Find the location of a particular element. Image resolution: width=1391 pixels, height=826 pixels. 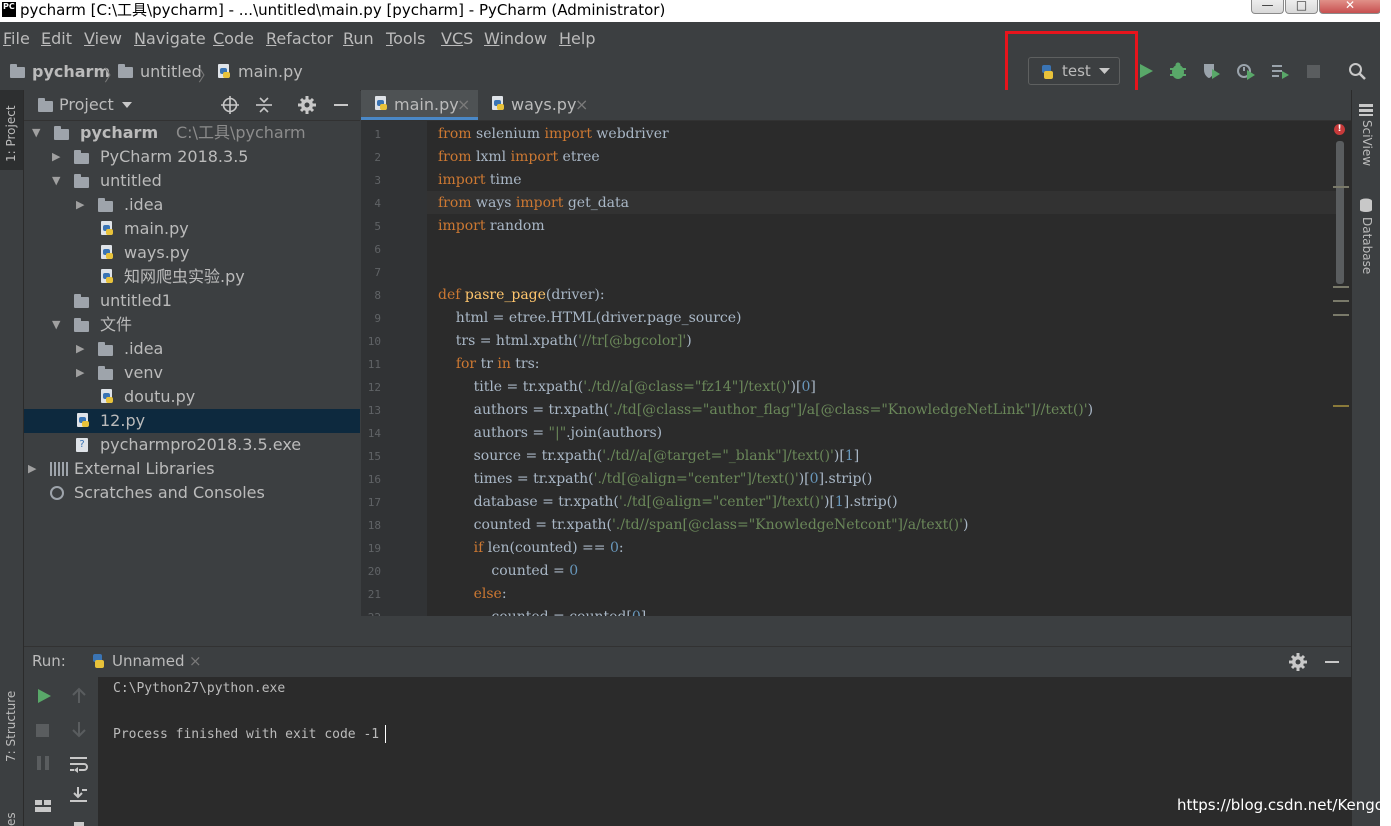

editor-scrollbar is located at coordinates (1340, 212).